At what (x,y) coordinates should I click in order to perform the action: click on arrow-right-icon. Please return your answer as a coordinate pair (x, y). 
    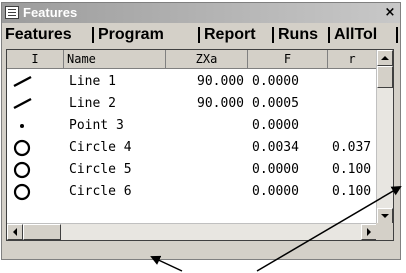
    Looking at the image, I should click on (369, 232).